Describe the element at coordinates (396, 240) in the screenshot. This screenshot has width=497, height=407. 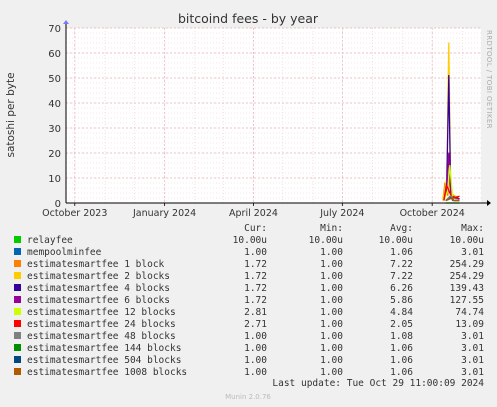
I see `legend-value-avg: 10.00u` at that location.